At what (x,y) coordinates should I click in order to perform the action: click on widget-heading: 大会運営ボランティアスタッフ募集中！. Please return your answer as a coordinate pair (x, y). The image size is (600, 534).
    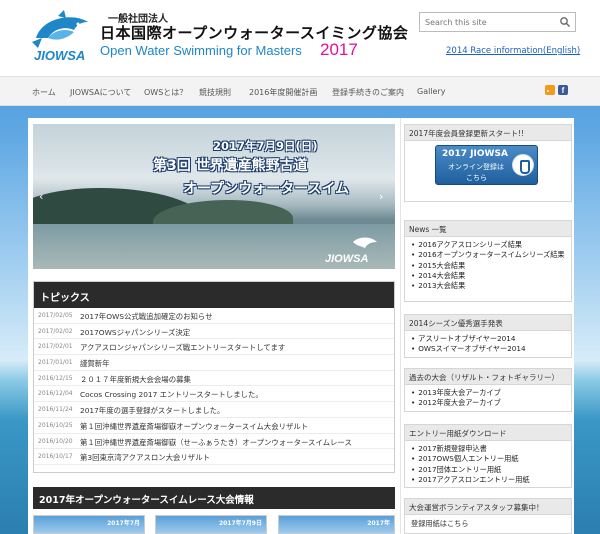
    Looking at the image, I should click on (488, 507).